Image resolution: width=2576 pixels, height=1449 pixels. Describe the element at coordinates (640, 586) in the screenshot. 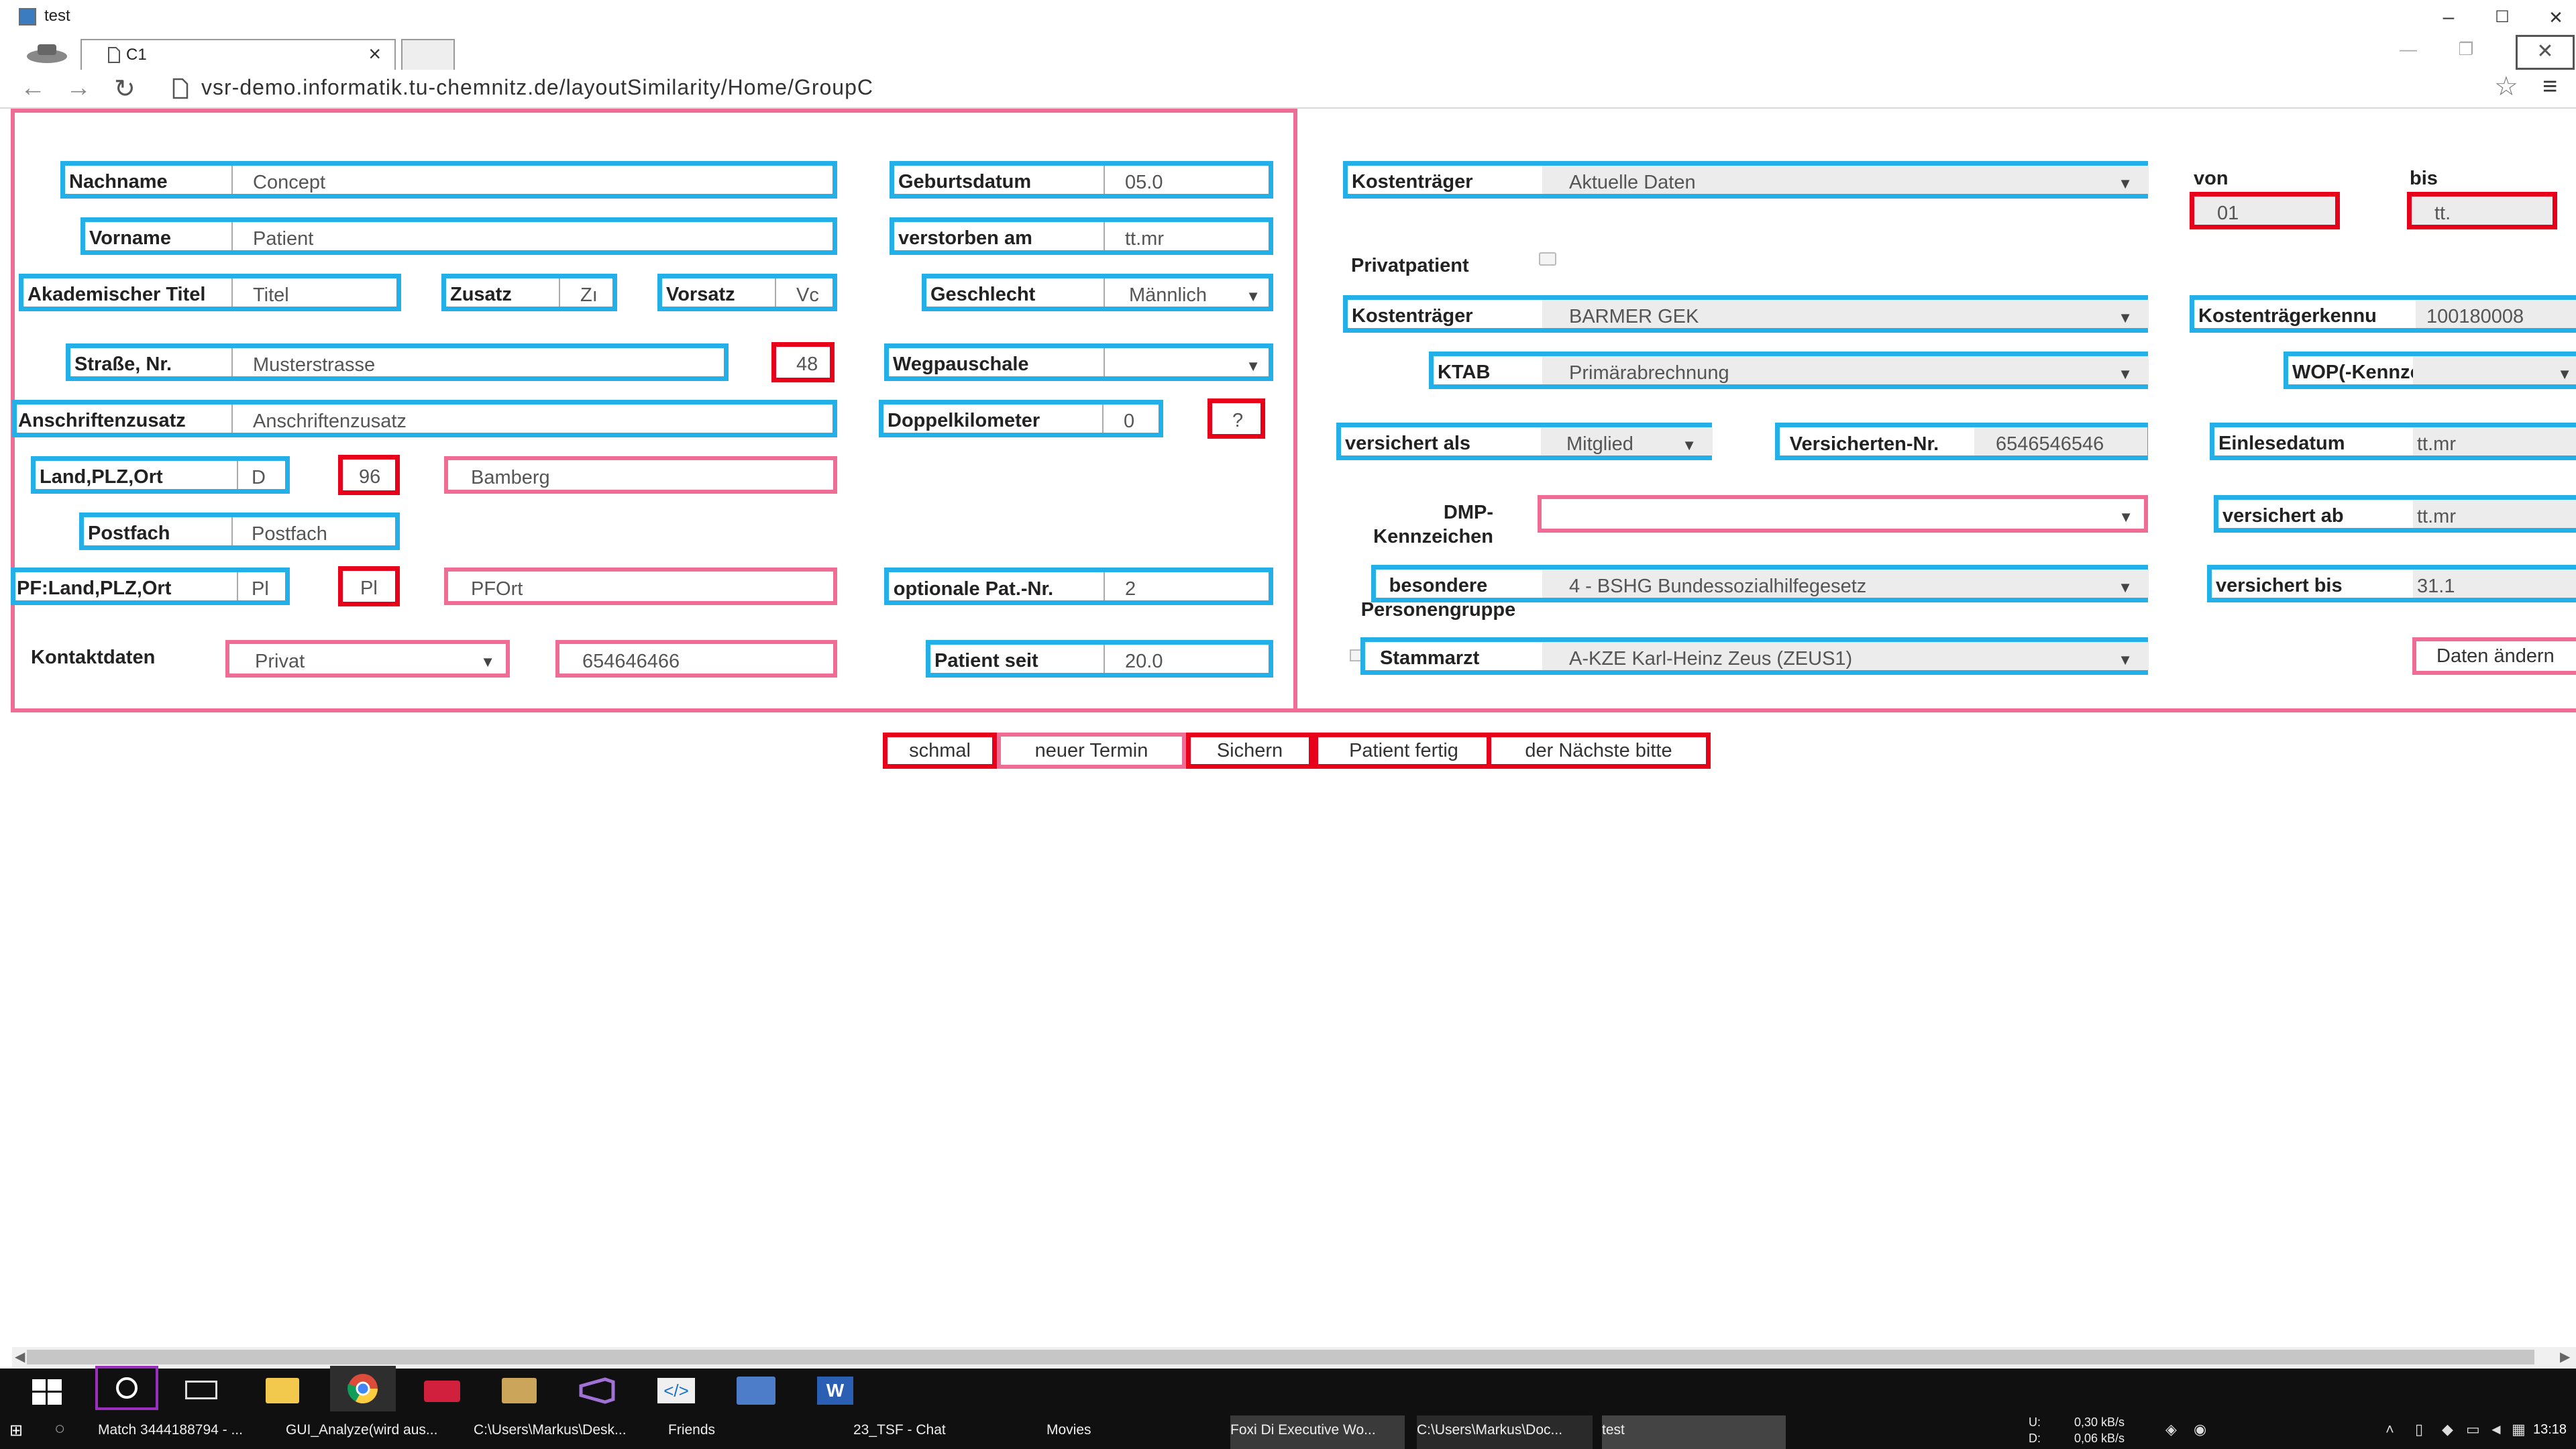

I see `pf-ort-input: PFOrt` at that location.